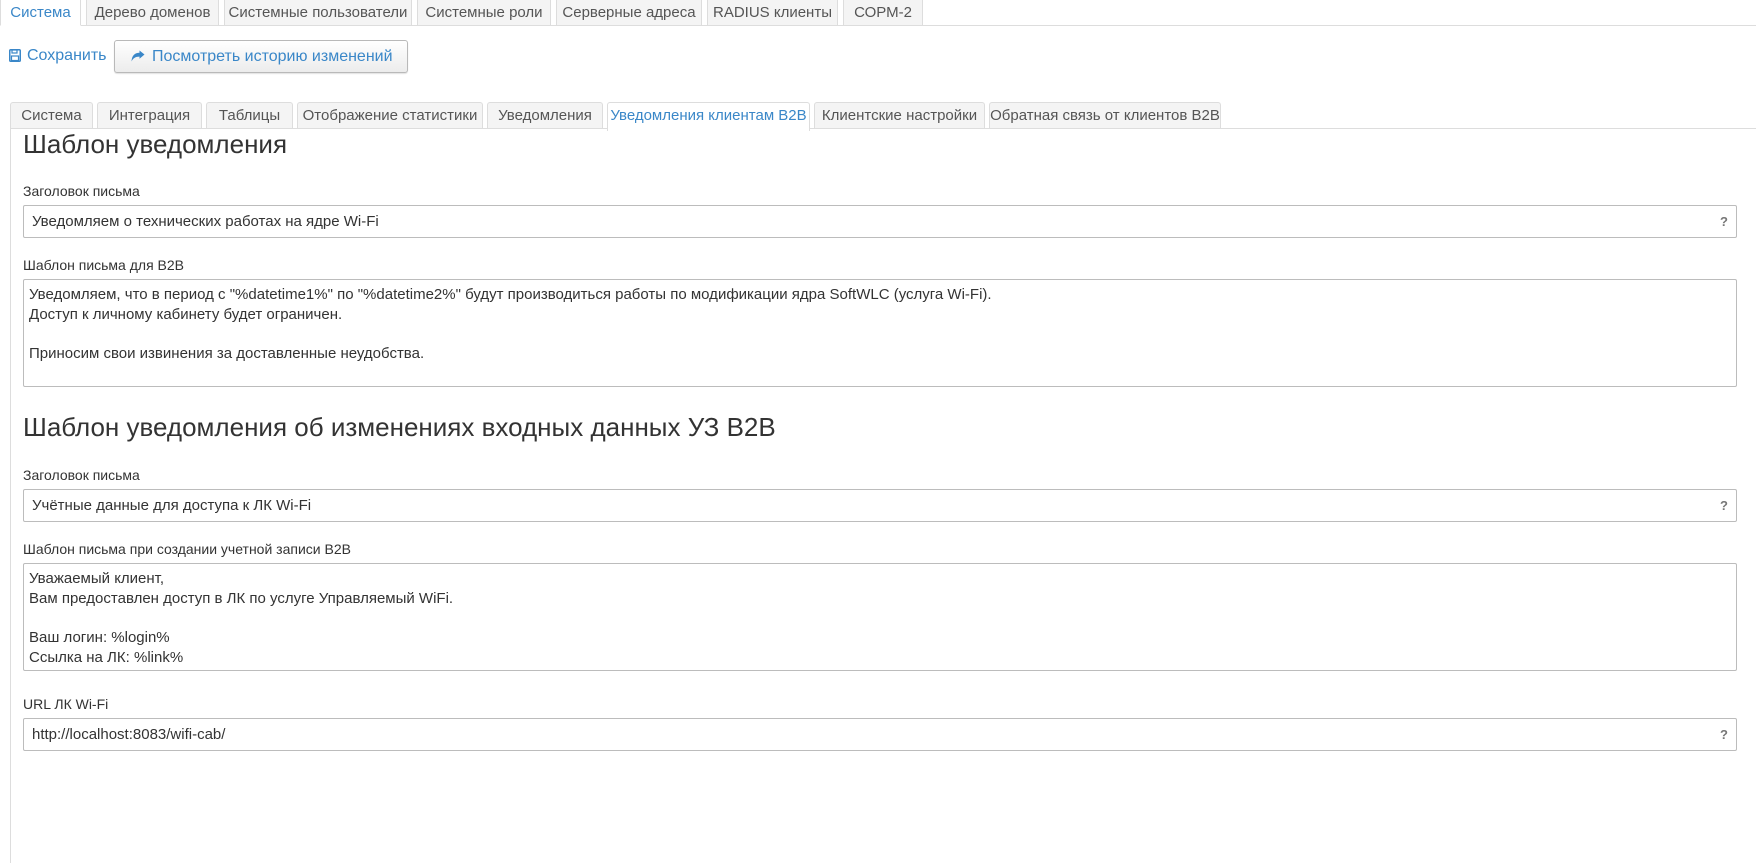 The height and width of the screenshot is (863, 1756). Describe the element at coordinates (249, 115) in the screenshot. I see `sub-tab-tables: Таблицы` at that location.